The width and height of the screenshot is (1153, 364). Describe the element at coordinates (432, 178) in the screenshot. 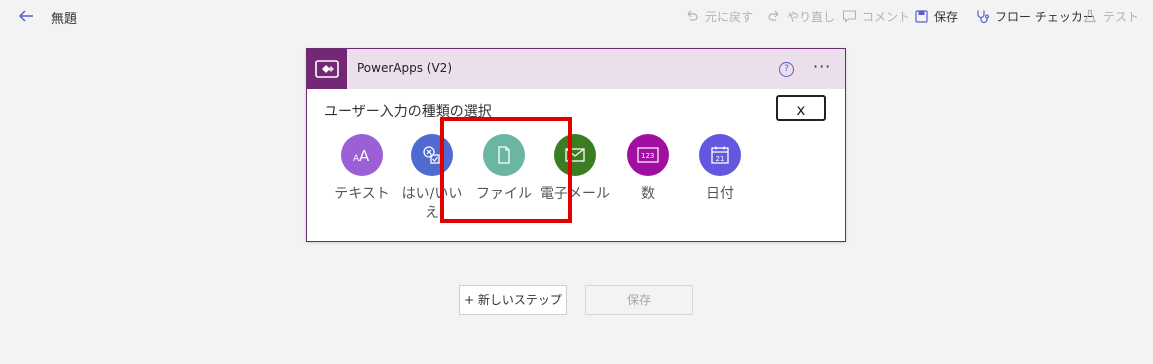

I see `input-type-yes-no: はい/いいえ` at that location.